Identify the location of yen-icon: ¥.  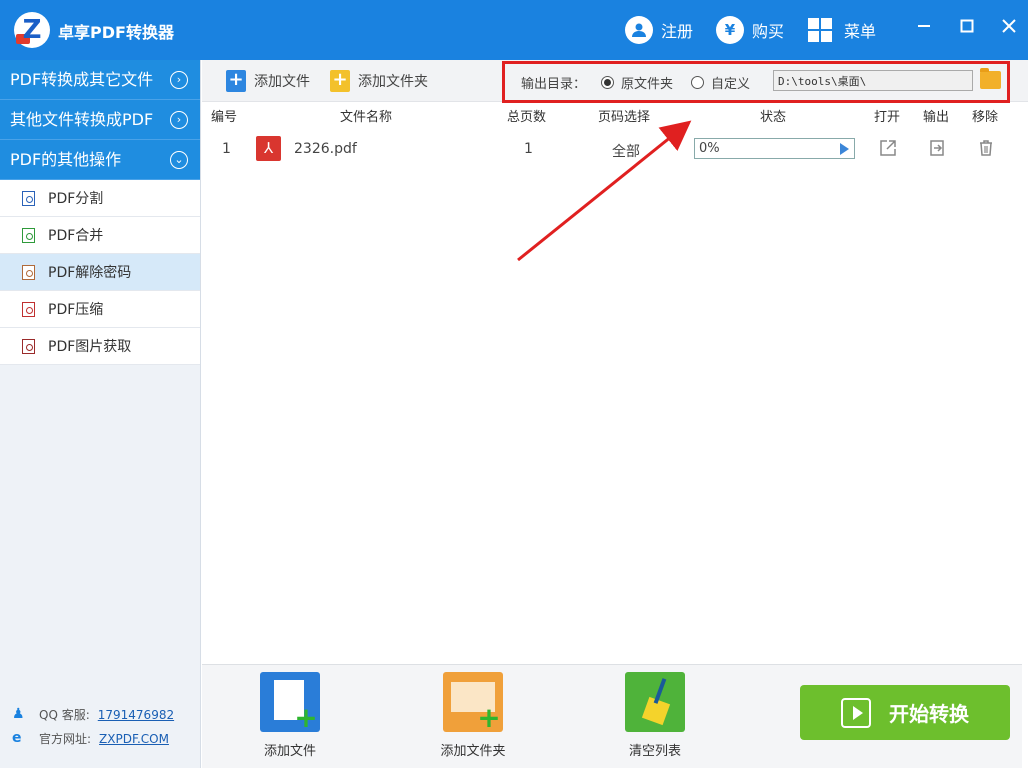
(730, 30).